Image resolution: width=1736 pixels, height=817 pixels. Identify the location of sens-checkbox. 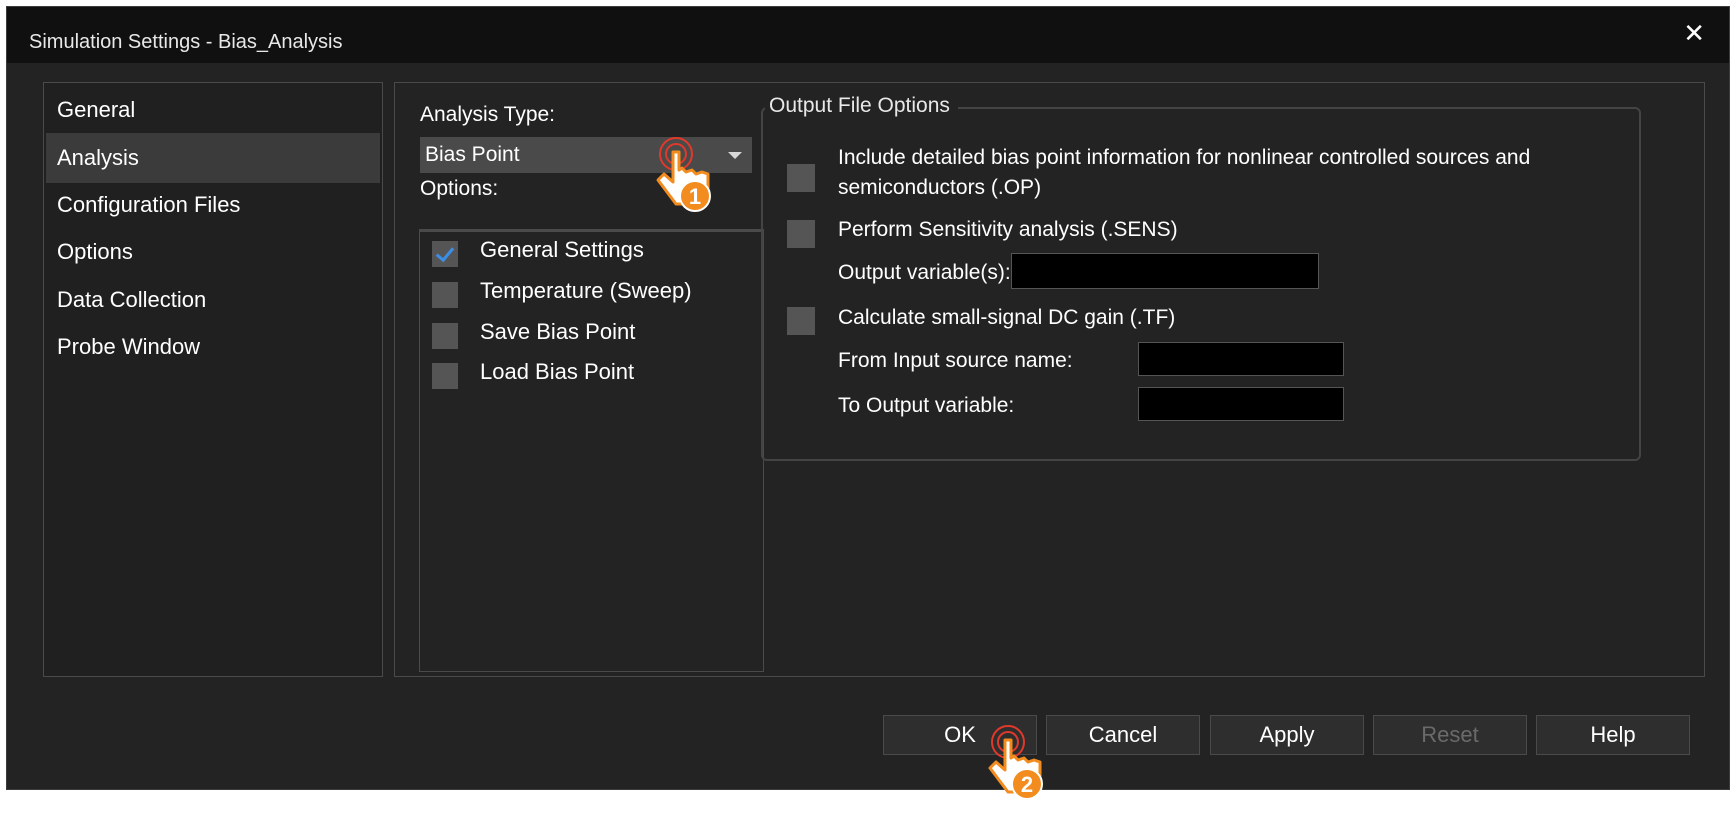
(801, 234).